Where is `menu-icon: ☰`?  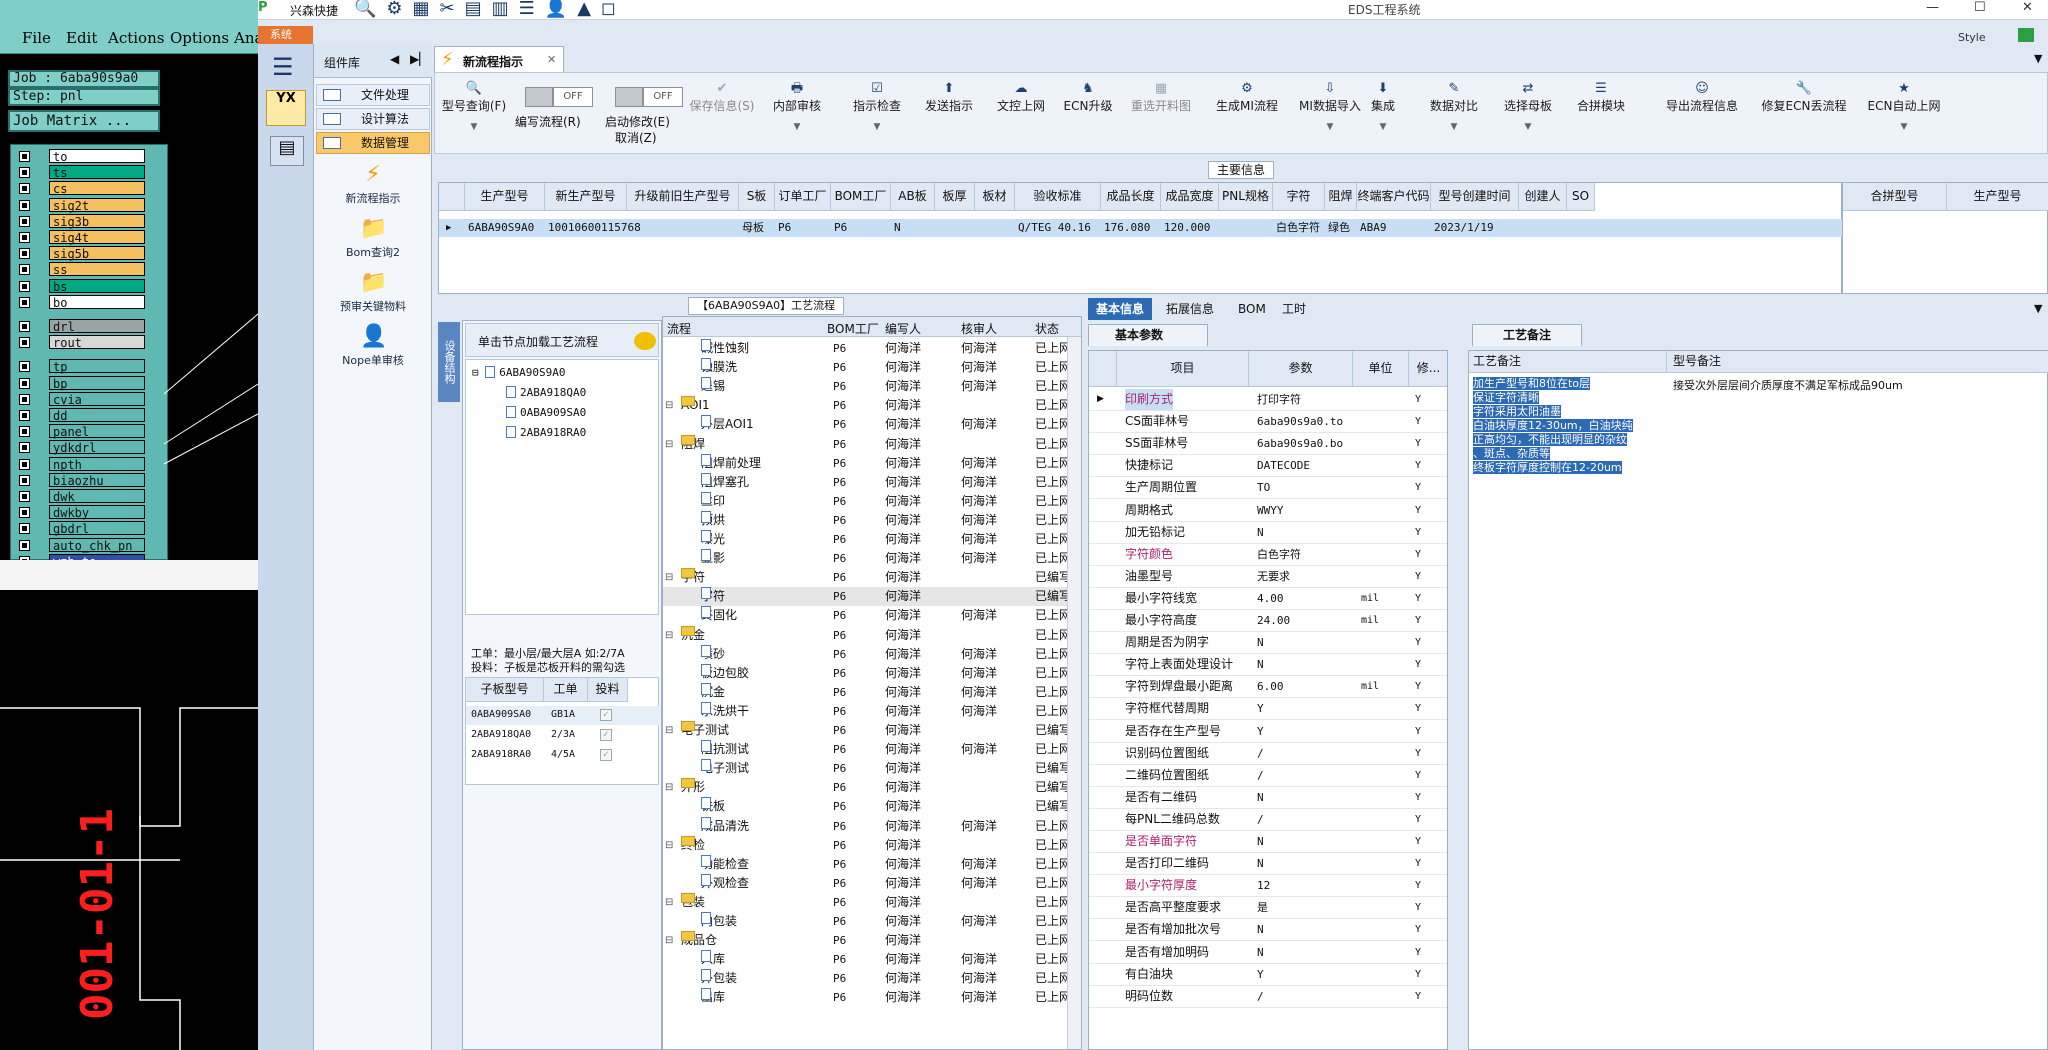
menu-icon: ☰ is located at coordinates (283, 67).